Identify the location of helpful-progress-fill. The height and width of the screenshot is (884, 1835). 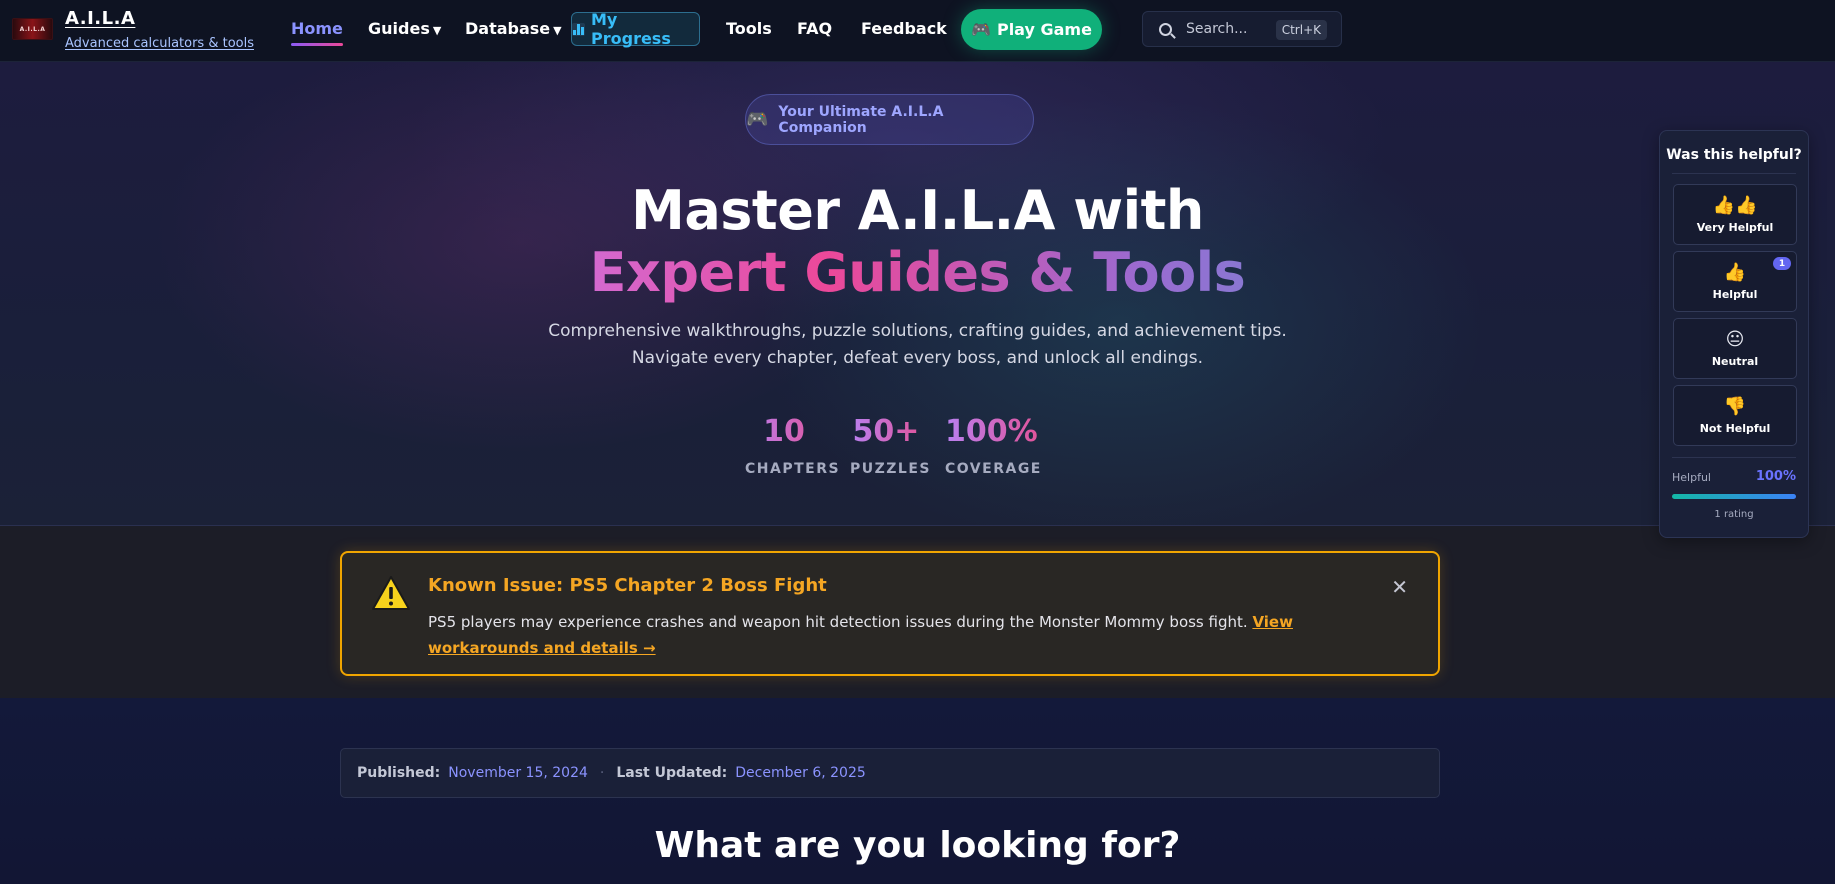
(1734, 496).